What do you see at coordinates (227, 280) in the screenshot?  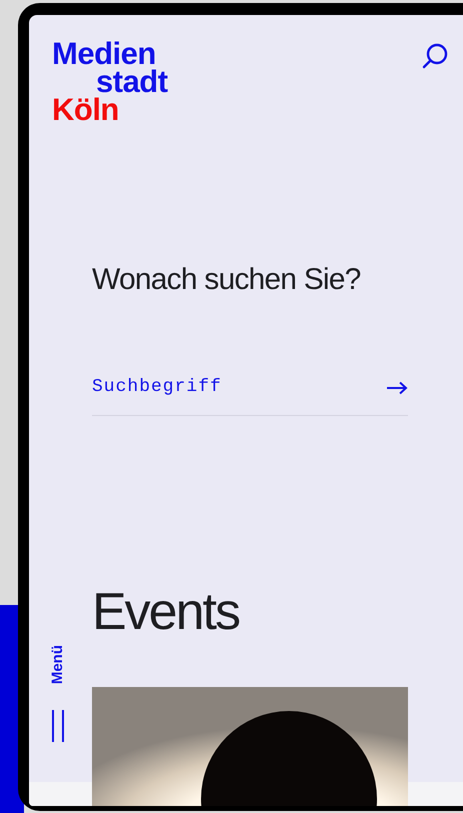 I see `search-heading: Wonach suchen Sie?` at bounding box center [227, 280].